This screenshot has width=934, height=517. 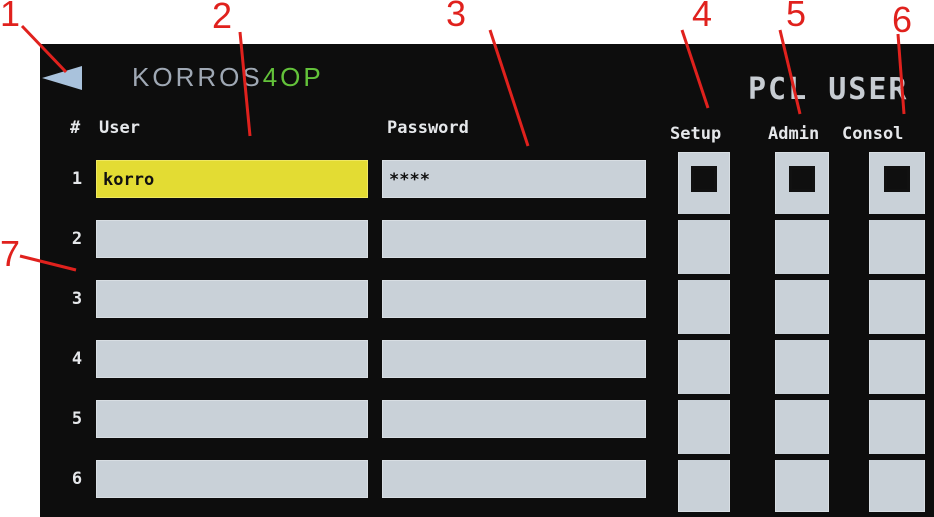 I want to click on callout-4: 4, so click(x=702, y=17).